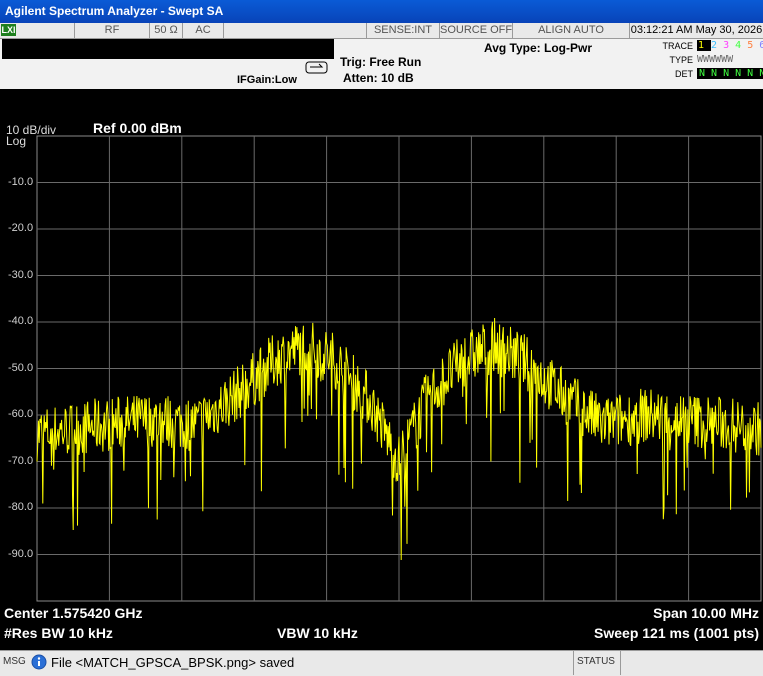 The width and height of the screenshot is (763, 676). Describe the element at coordinates (403, 30) in the screenshot. I see `sense-cell: SENSE:INT` at that location.